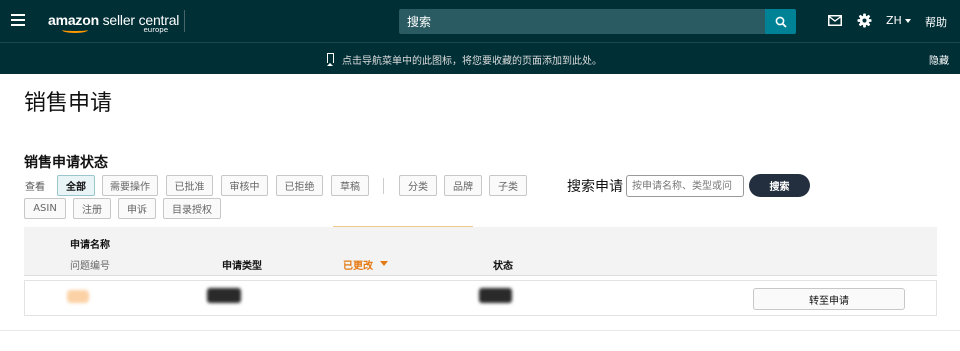 This screenshot has width=960, height=351. Describe the element at coordinates (939, 59) in the screenshot. I see `hide-bookmark-bar-link: 隐藏` at that location.